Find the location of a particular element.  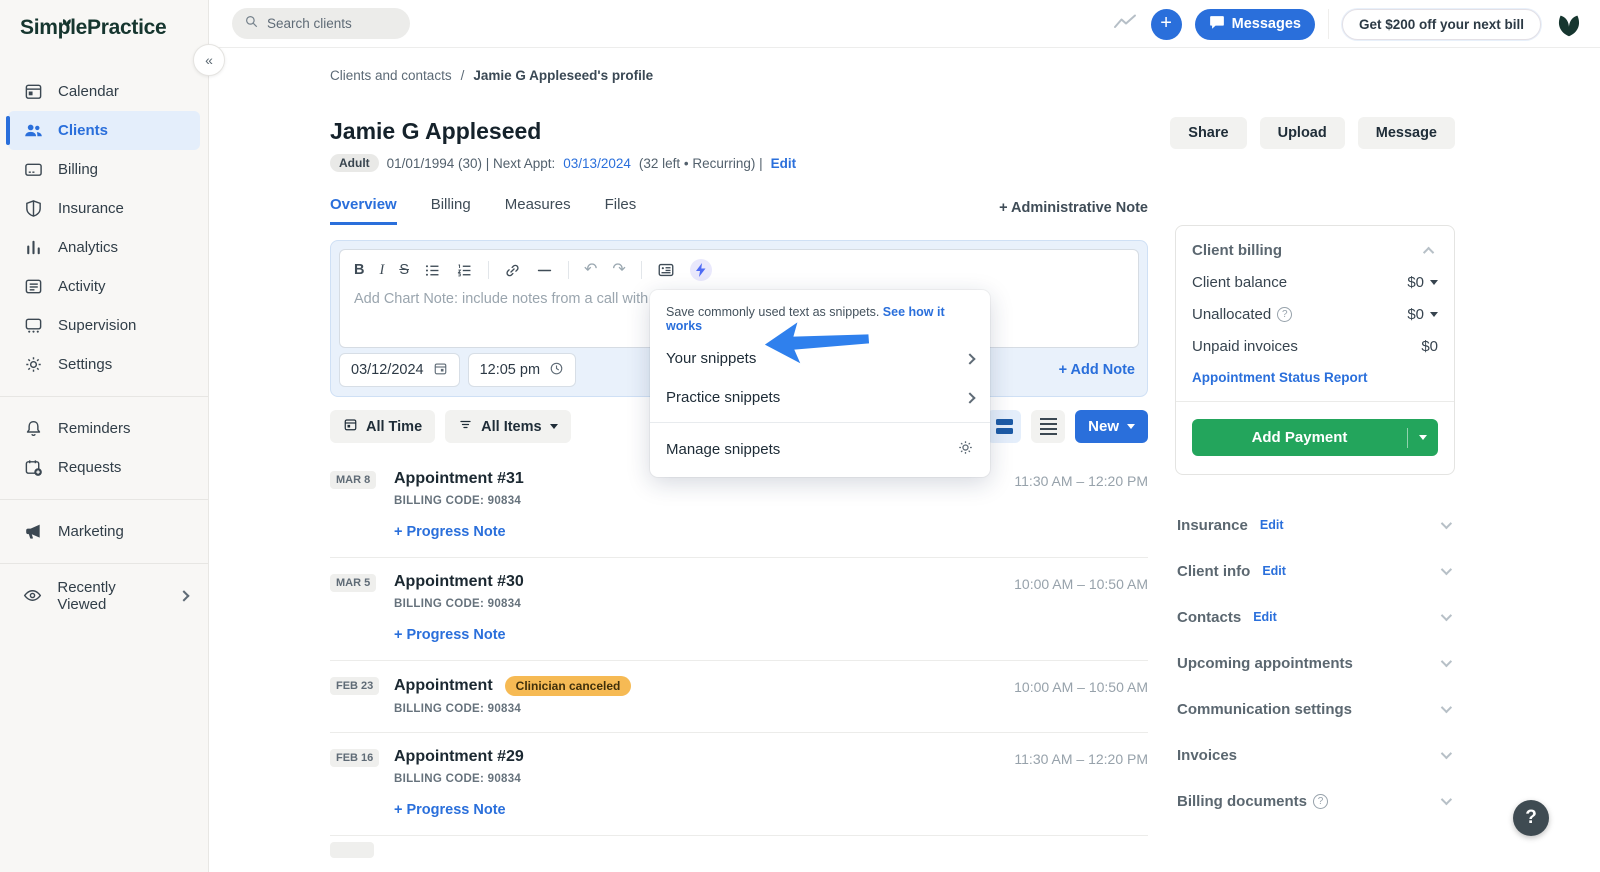

note-time-input: 12:05 pm is located at coordinates (522, 370).